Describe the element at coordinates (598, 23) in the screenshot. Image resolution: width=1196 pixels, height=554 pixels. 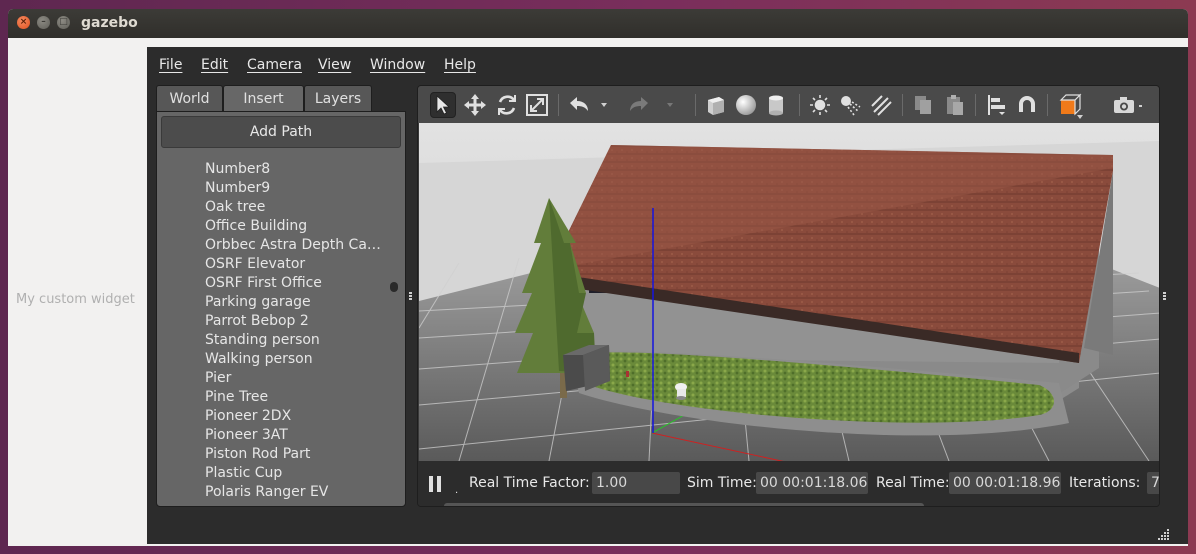
I see `title-bar: × – □ gazebo` at that location.